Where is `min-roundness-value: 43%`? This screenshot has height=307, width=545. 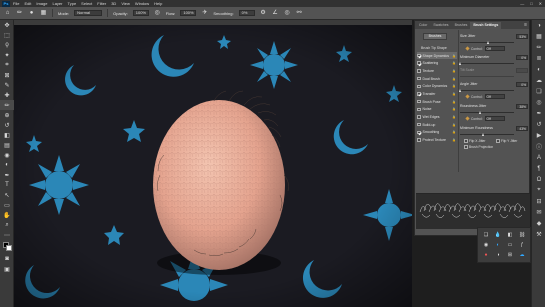
min-roundness-value: 43% is located at coordinates (522, 128).